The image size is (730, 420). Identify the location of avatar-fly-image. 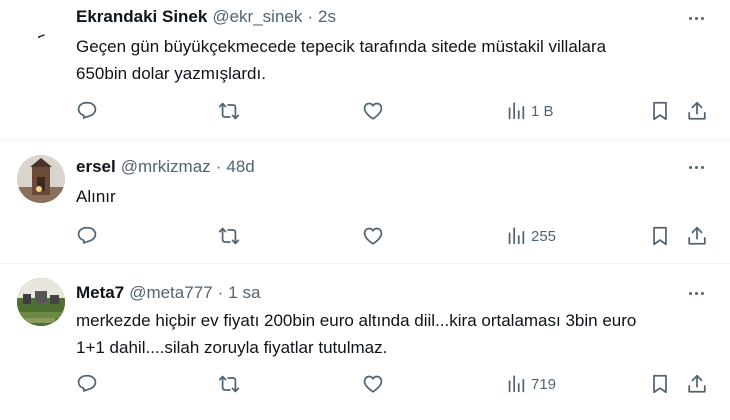
(41, 36).